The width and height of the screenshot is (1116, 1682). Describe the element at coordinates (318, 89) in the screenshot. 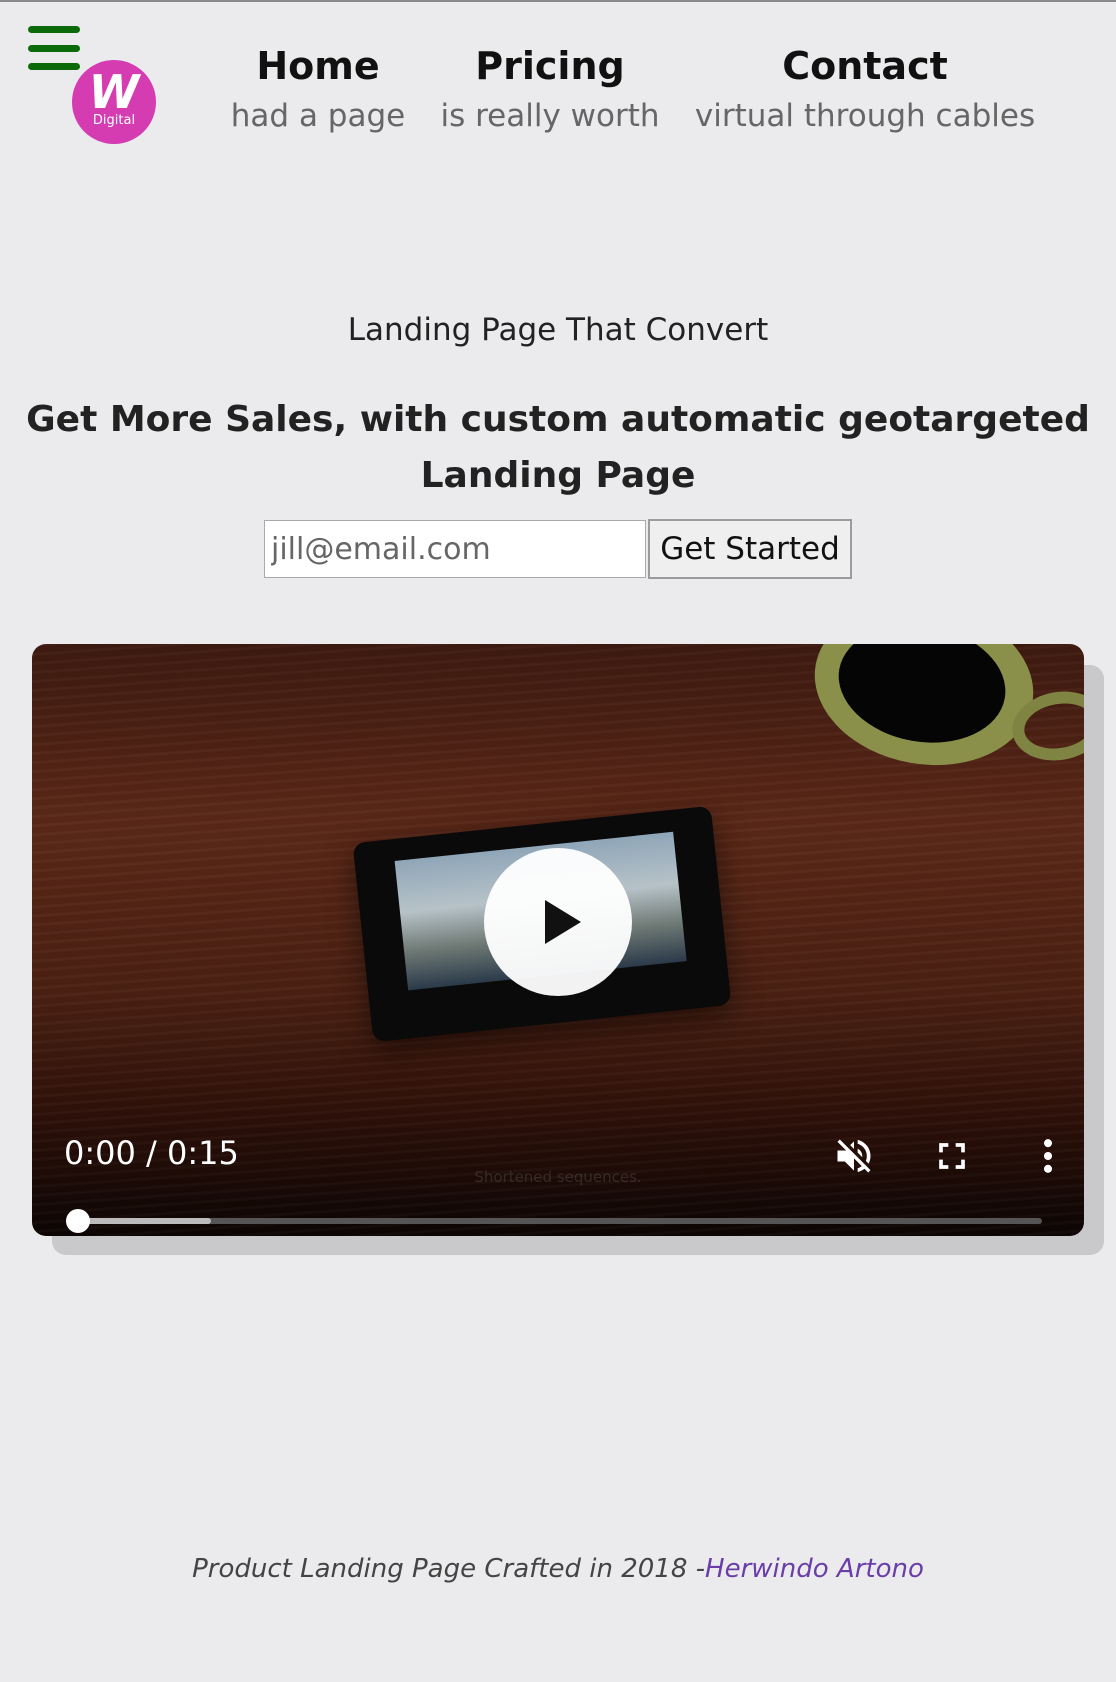

I see `nav-item-home: Home had a page` at that location.